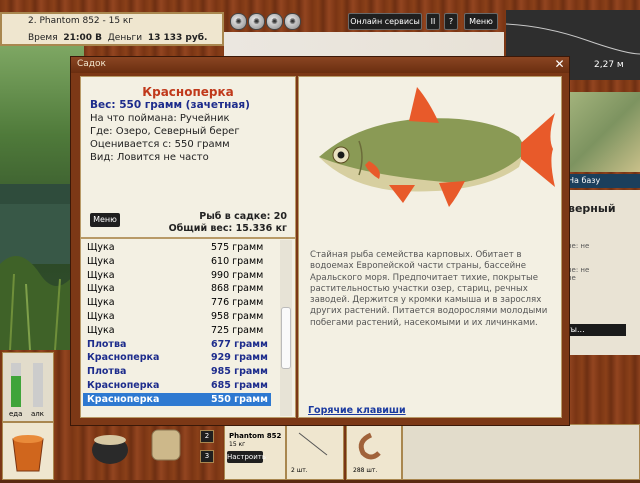 The height and width of the screenshot is (483, 640). I want to click on scrollbar-thumb, so click(286, 338).